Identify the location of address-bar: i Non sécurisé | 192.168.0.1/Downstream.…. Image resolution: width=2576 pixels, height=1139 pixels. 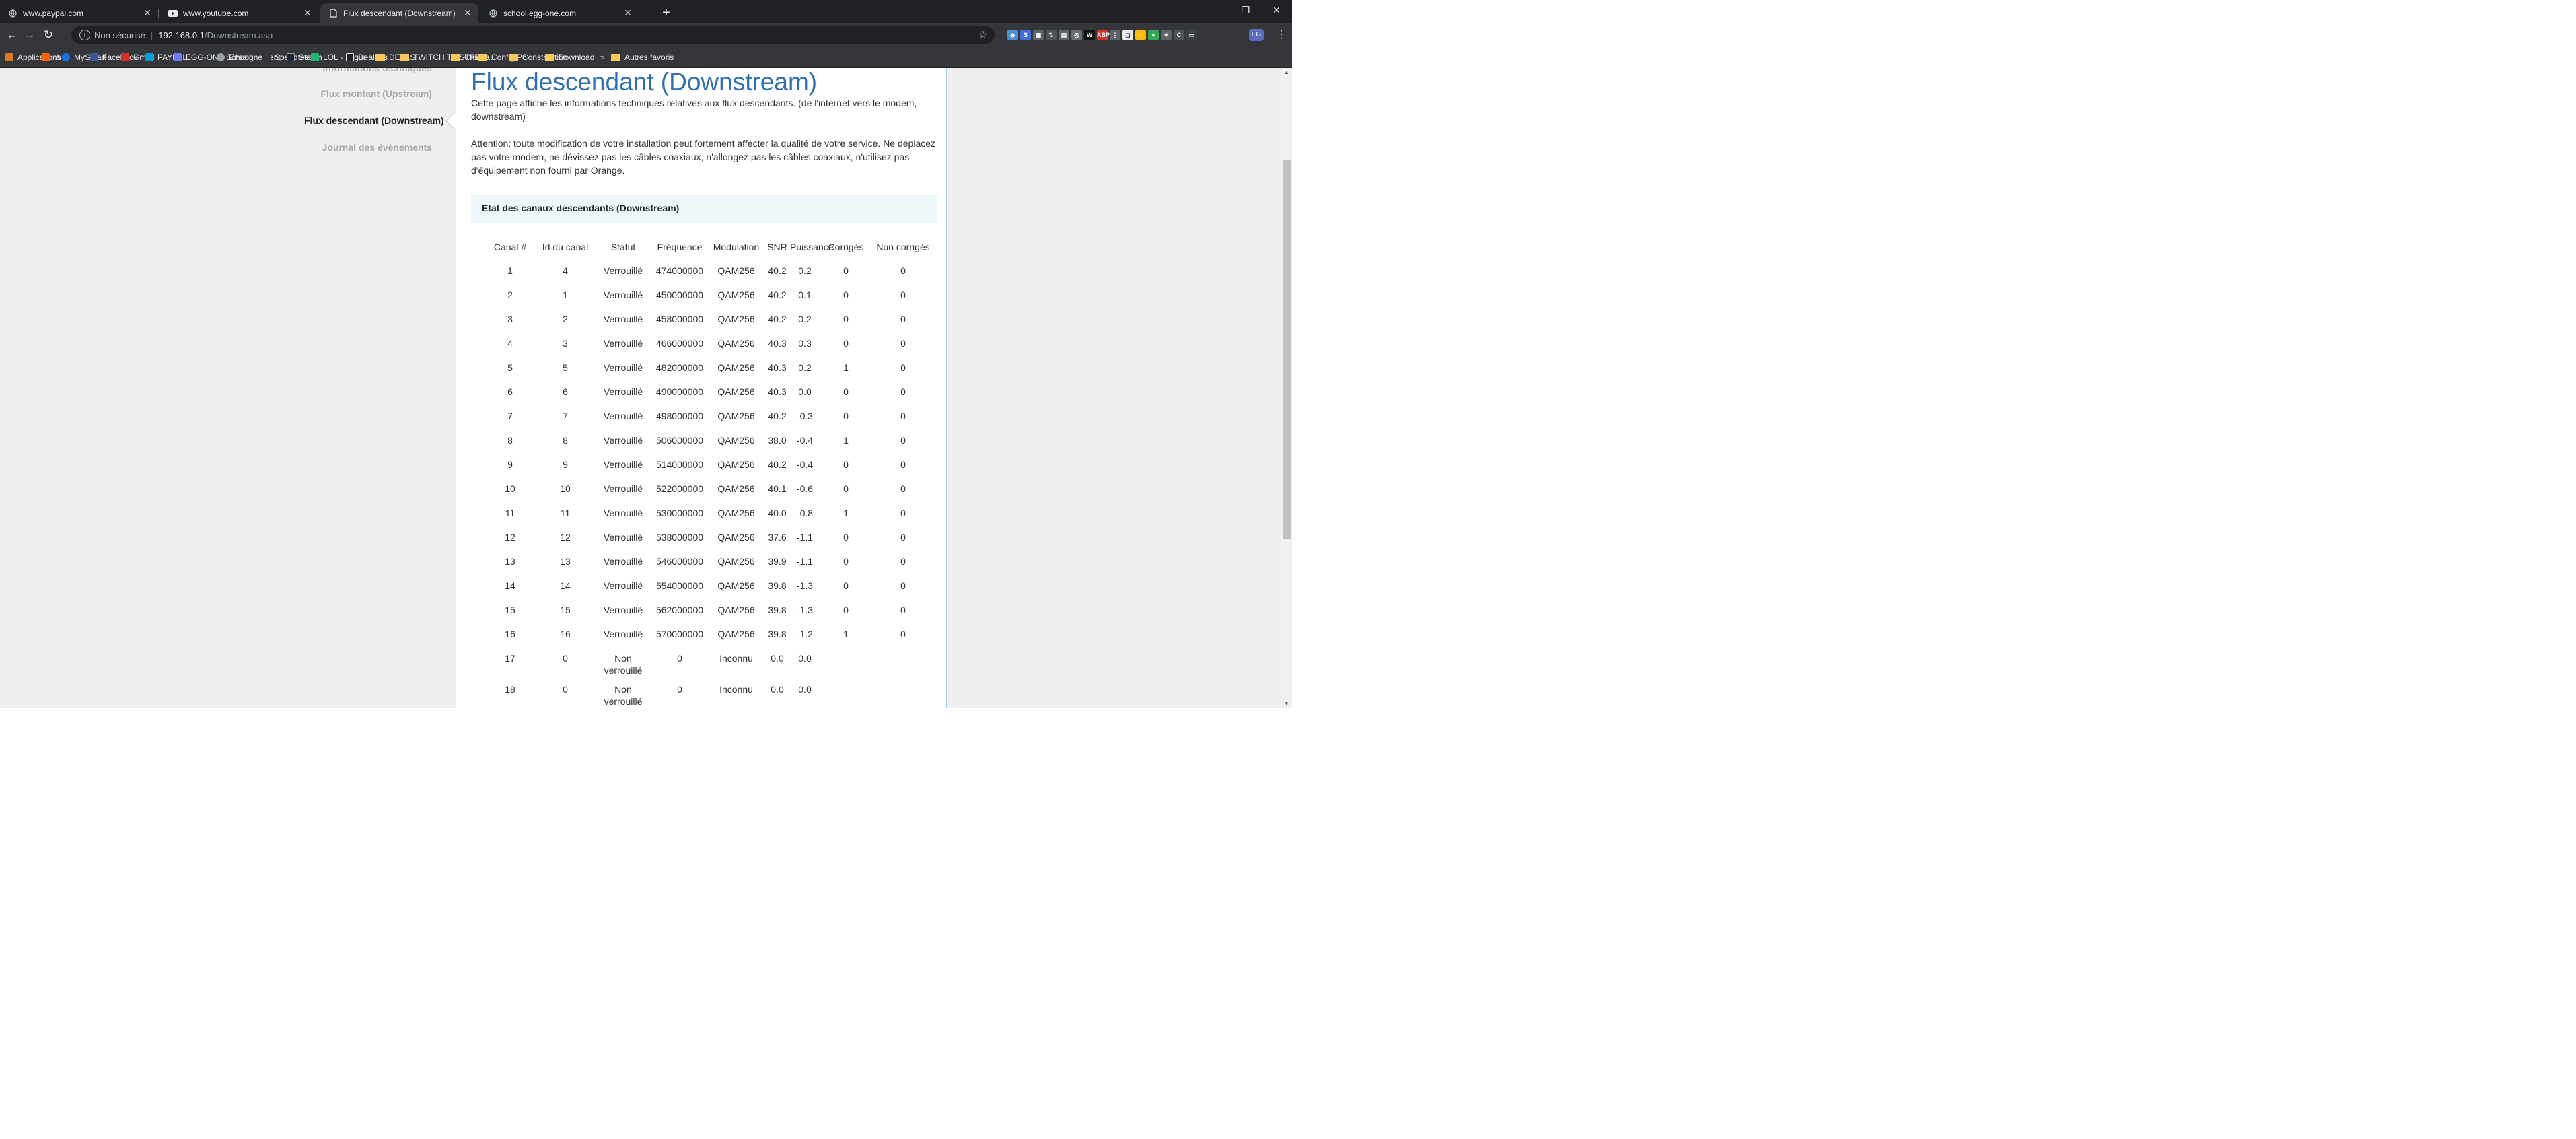
(533, 35).